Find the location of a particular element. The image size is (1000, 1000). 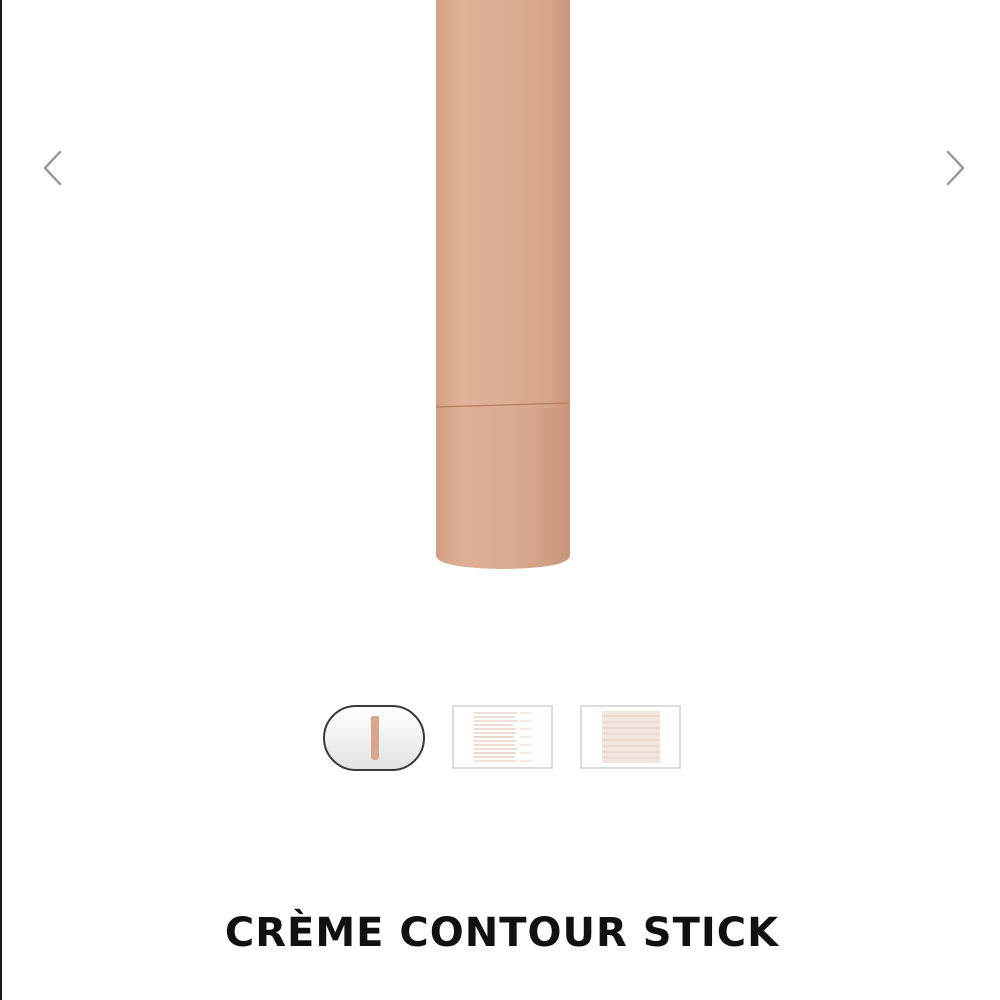

thumbnail-stick-image is located at coordinates (375, 738).